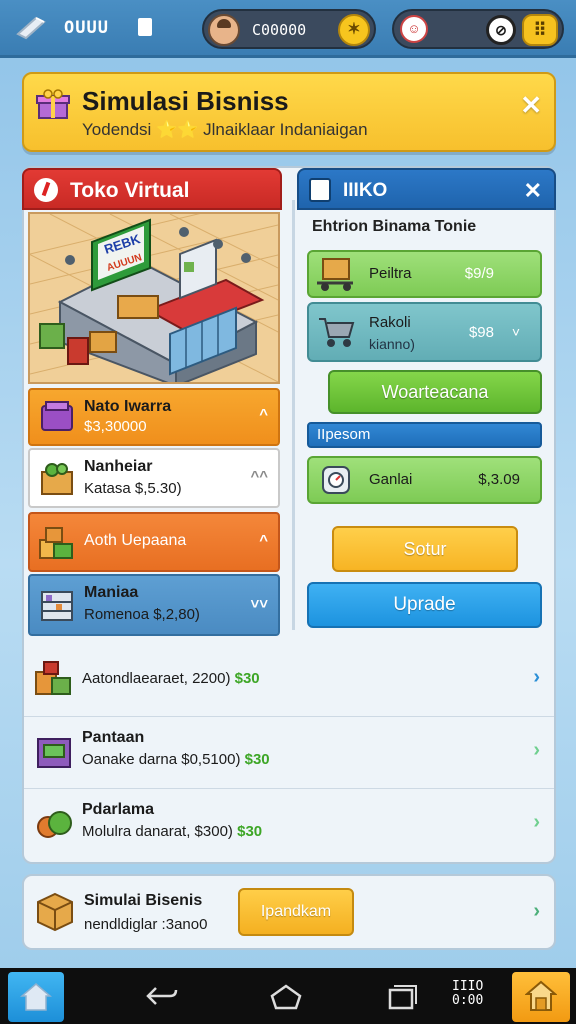 The width and height of the screenshot is (576, 1024). I want to click on status-bar: OUUU C00000 ✶ ☺ ⊘ ⠿, so click(288, 29).